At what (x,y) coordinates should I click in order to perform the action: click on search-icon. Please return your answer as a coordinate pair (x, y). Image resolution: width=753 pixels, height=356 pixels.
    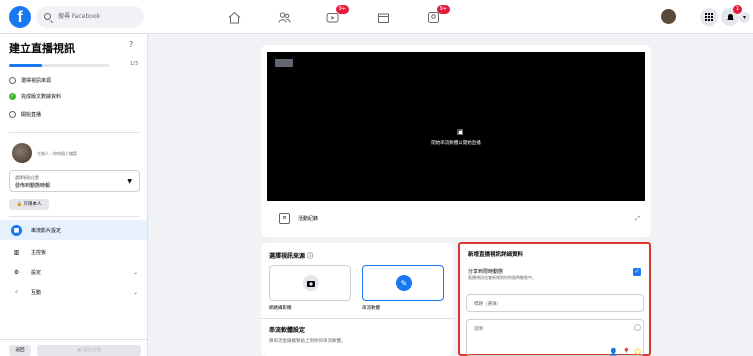
    Looking at the image, I should click on (47, 16).